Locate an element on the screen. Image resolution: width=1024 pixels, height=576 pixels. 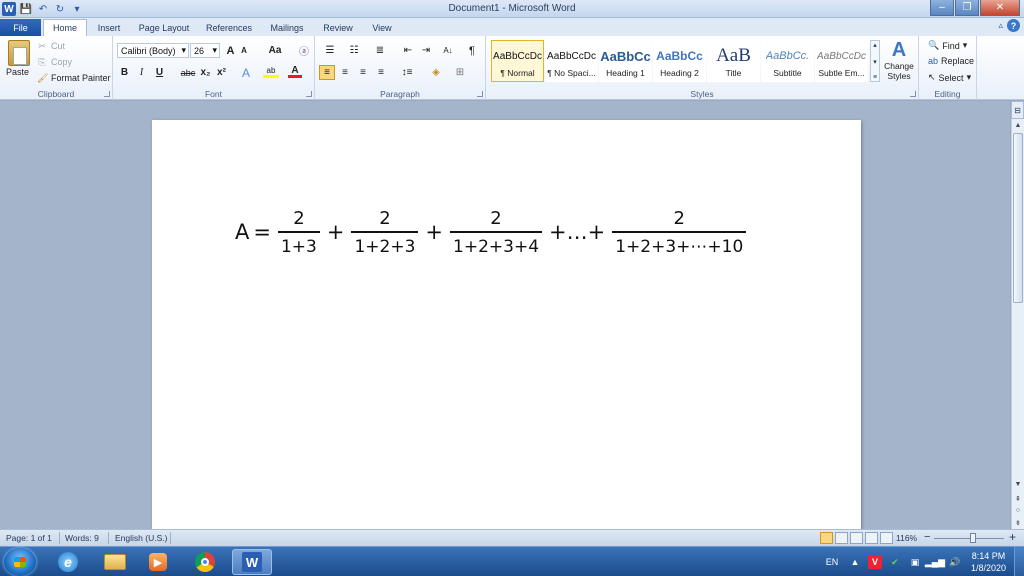
borders-icon: ⊞ is located at coordinates (460, 72).